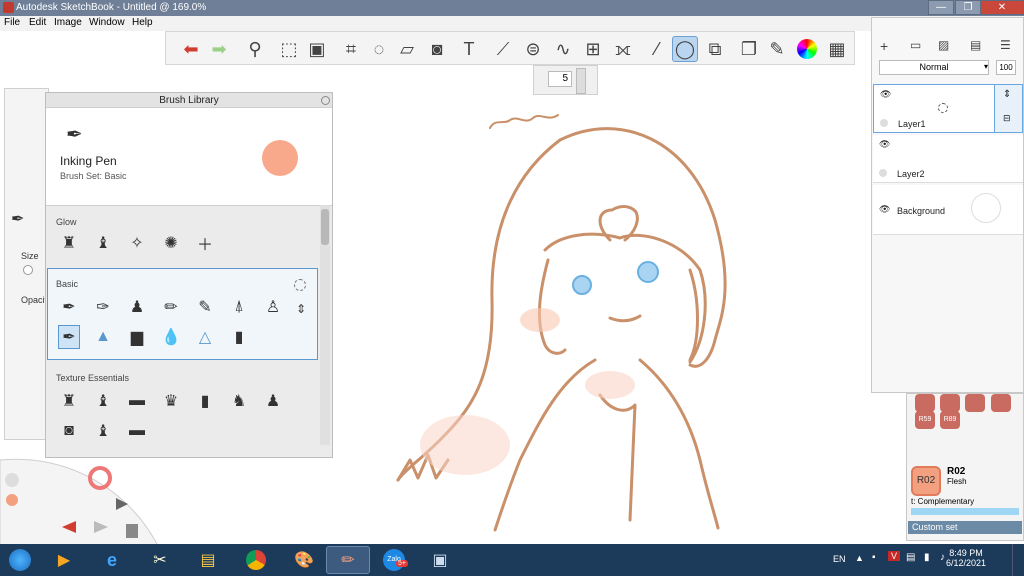 The width and height of the screenshot is (1024, 576). What do you see at coordinates (407, 49) in the screenshot?
I see `perspective-icon: ▱` at bounding box center [407, 49].